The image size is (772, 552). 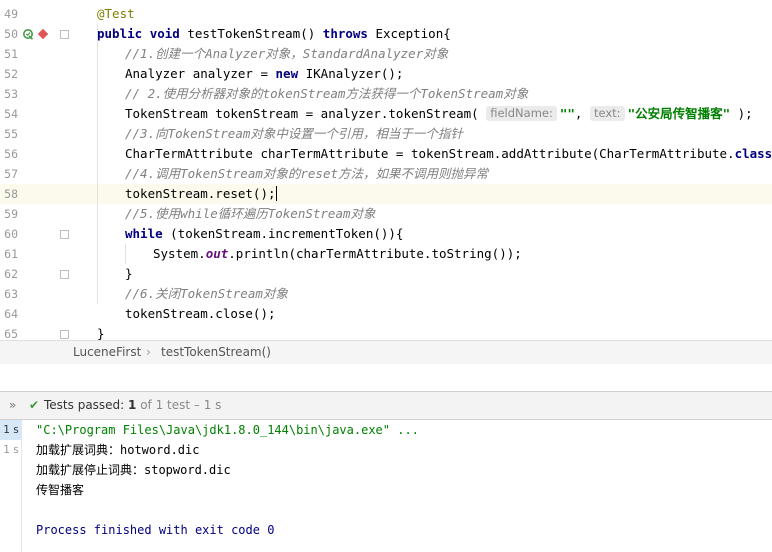 What do you see at coordinates (290, 73) in the screenshot?
I see `code-token: new` at bounding box center [290, 73].